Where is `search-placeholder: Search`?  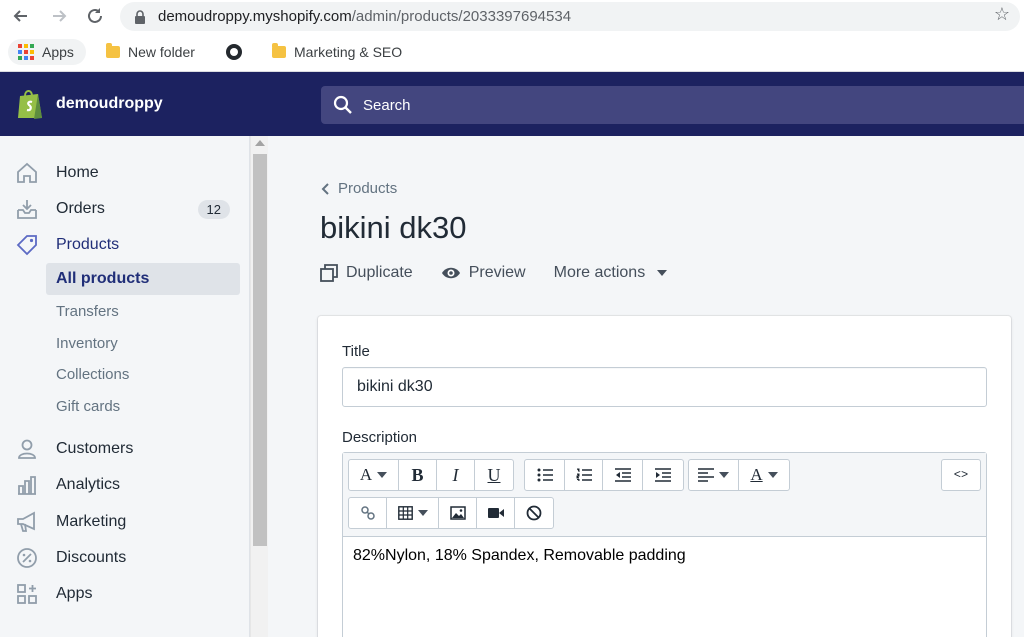
search-placeholder: Search is located at coordinates (387, 105).